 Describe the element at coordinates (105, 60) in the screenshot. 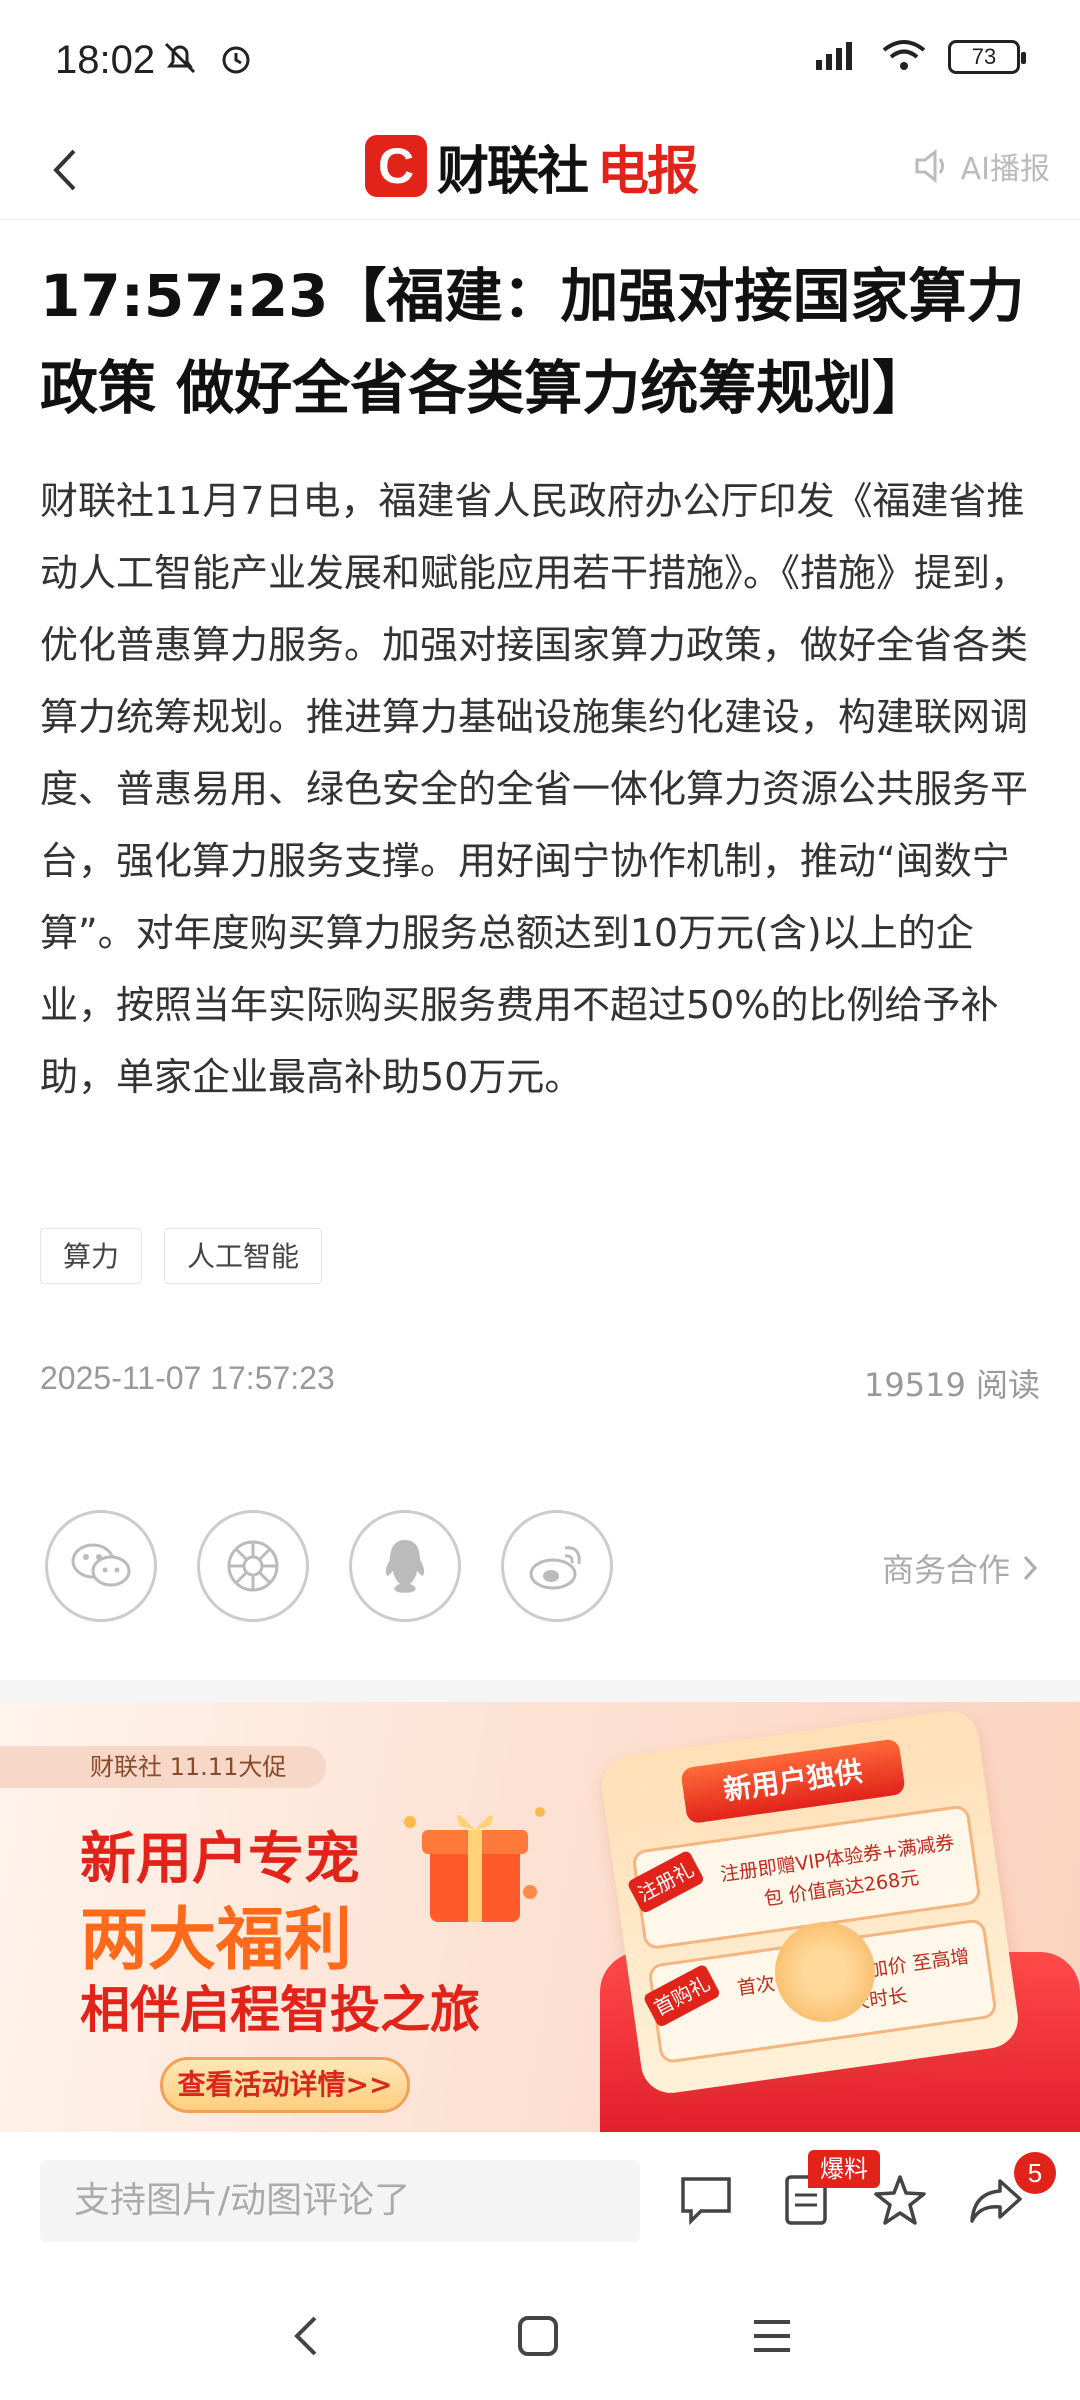

I see `status-time: 18:02` at that location.